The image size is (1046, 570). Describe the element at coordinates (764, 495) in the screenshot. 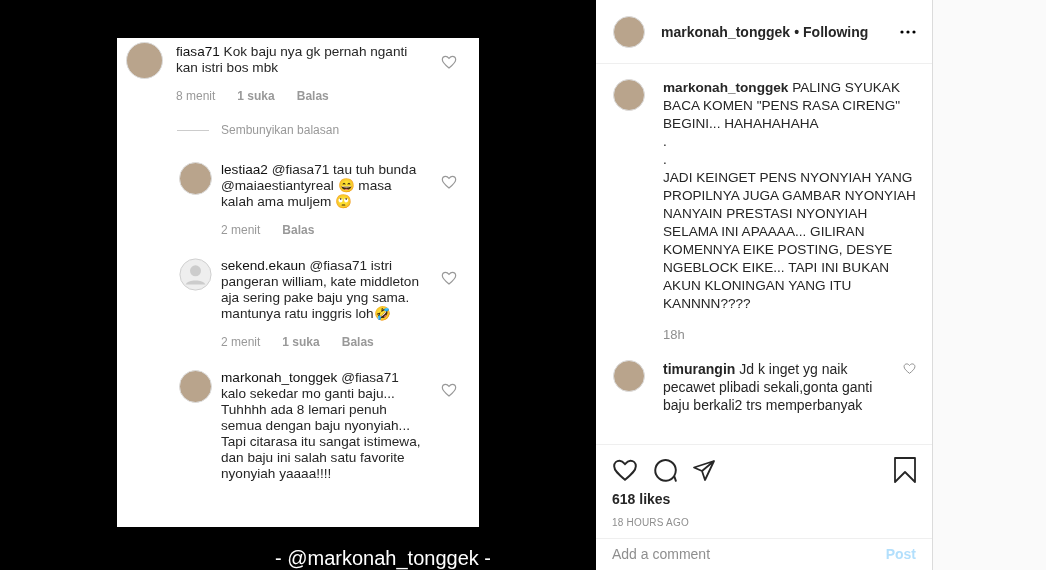

I see `like-count: 618 likes` at that location.